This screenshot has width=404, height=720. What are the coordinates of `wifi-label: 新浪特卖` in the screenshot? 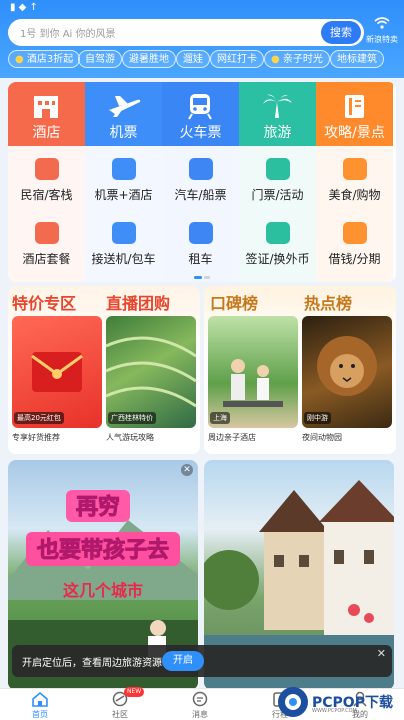 It's located at (382, 39).